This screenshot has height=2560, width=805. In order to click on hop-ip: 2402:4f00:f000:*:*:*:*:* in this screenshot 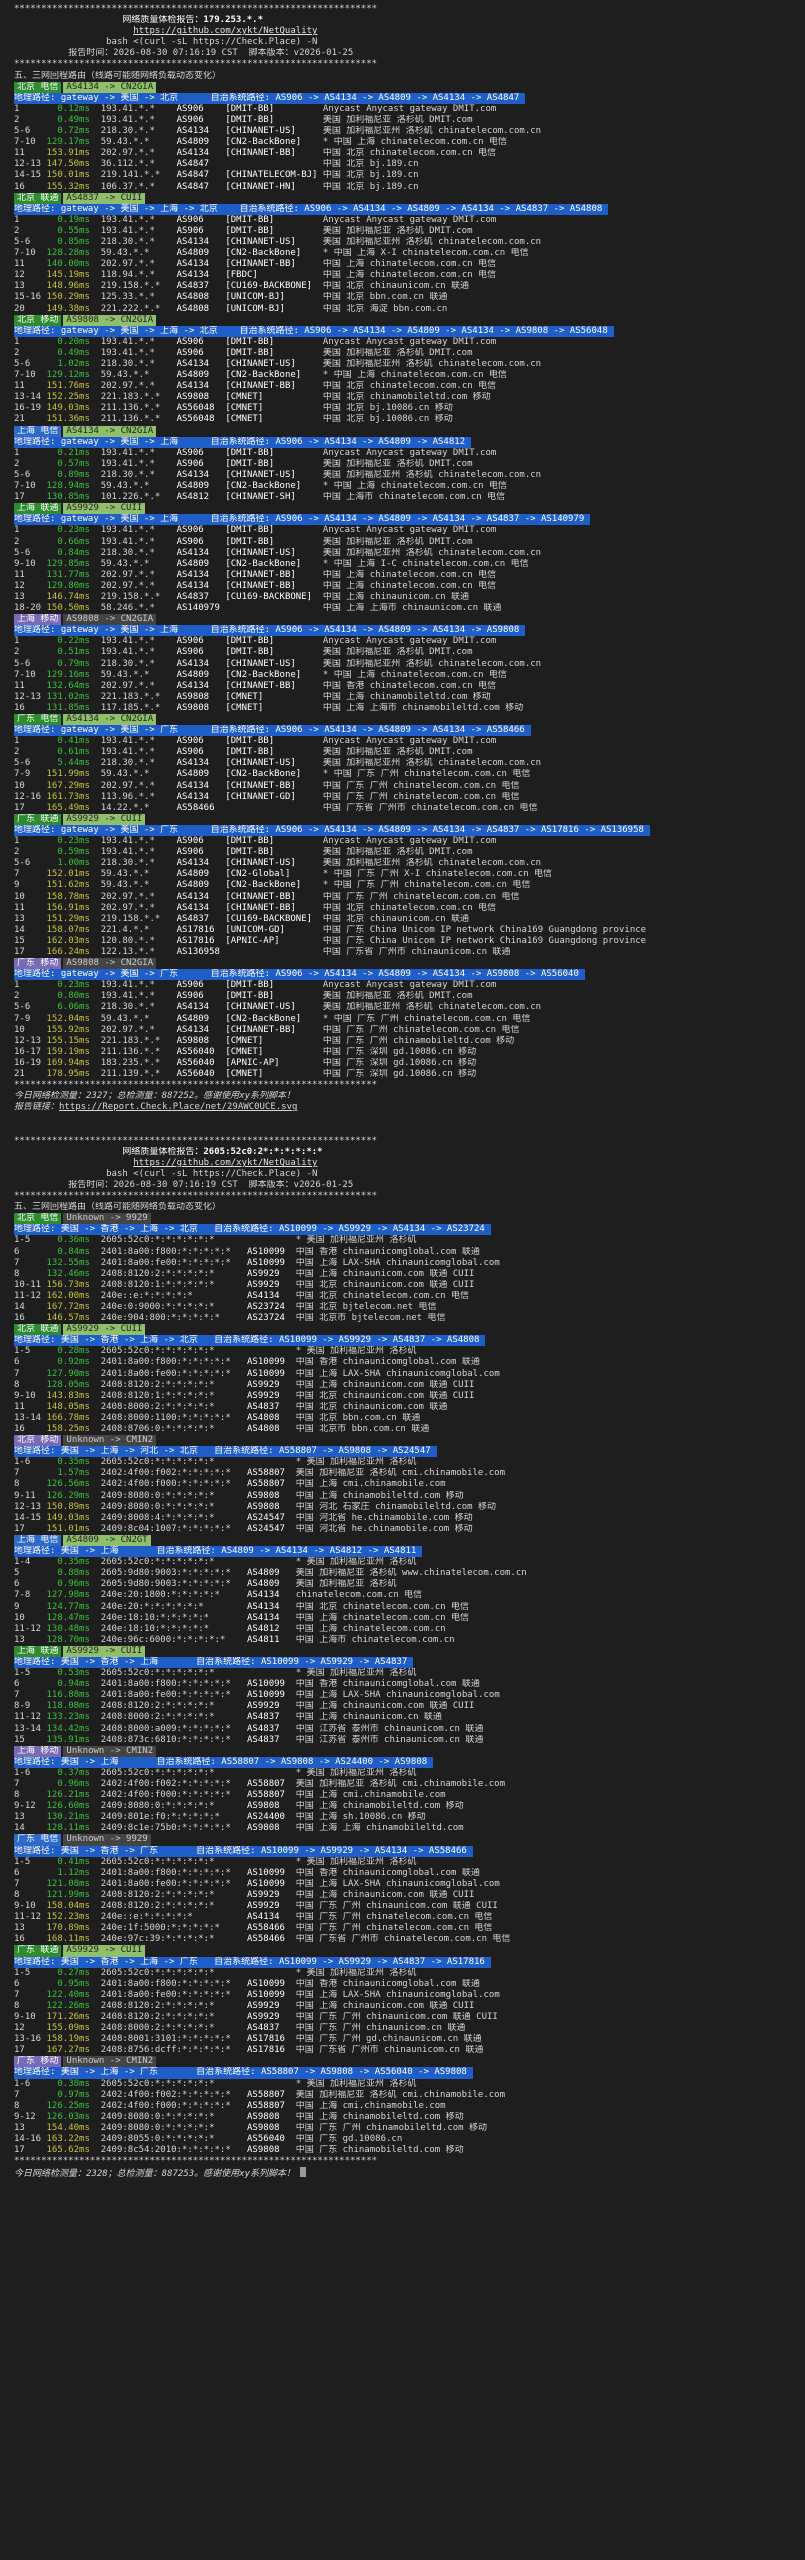, I will do `click(174, 2105)`.